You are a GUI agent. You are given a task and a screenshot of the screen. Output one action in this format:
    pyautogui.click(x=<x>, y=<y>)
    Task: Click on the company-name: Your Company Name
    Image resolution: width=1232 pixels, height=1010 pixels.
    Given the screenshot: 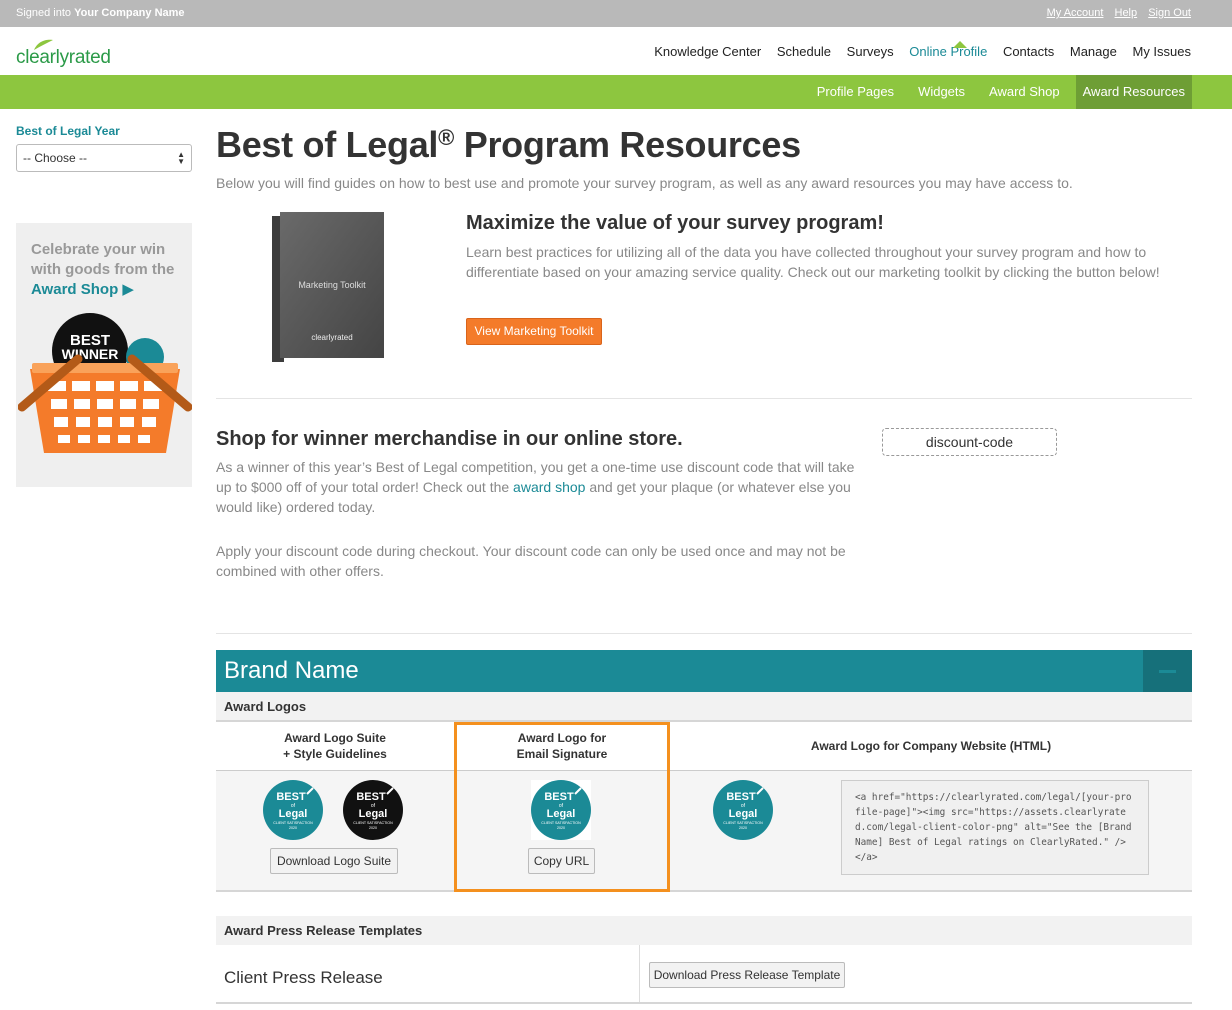 What is the action you would take?
    pyautogui.click(x=129, y=13)
    